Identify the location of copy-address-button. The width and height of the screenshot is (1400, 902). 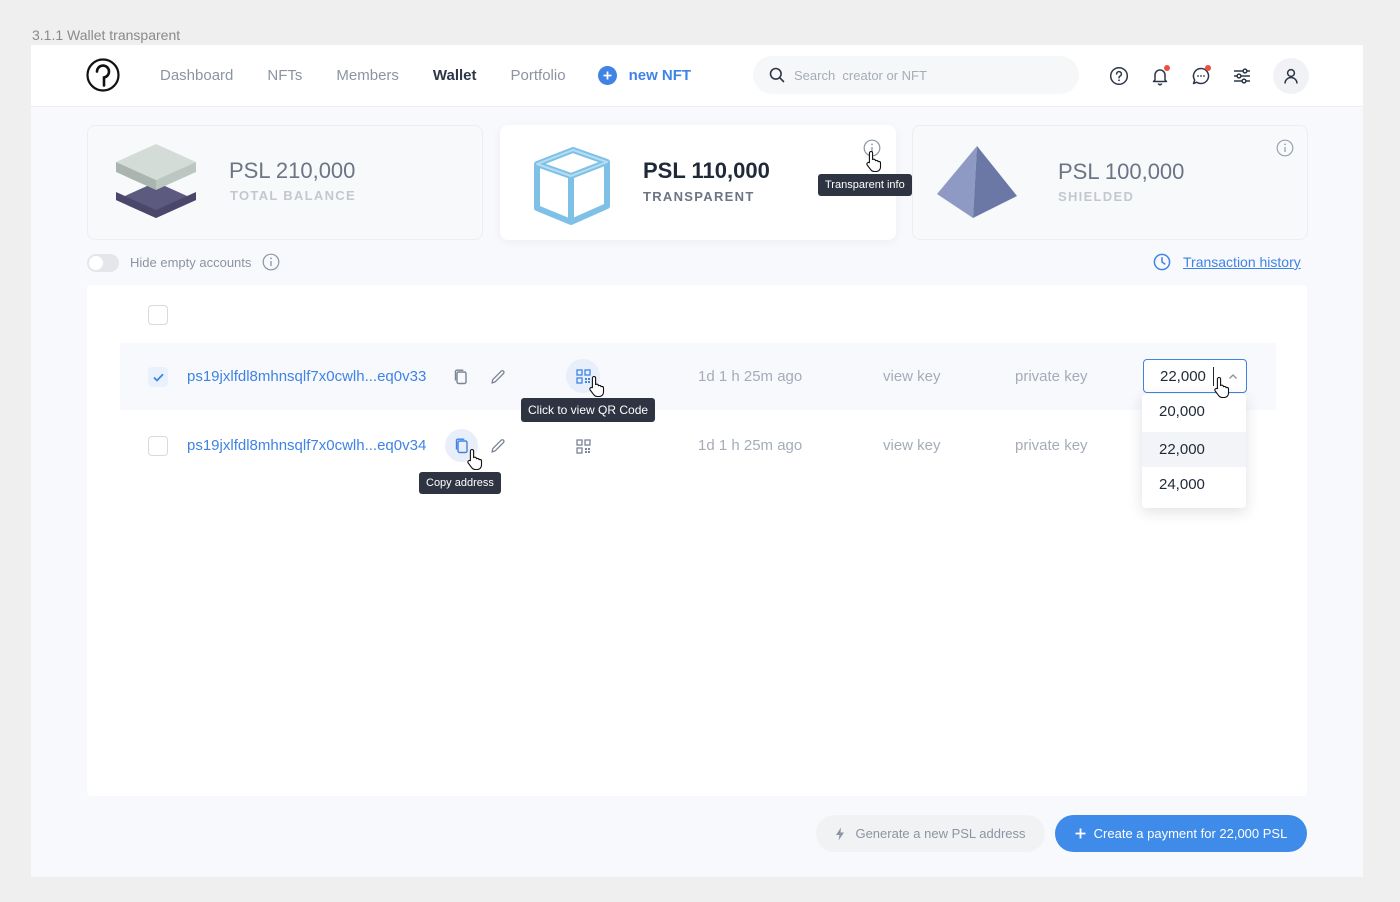
(461, 377).